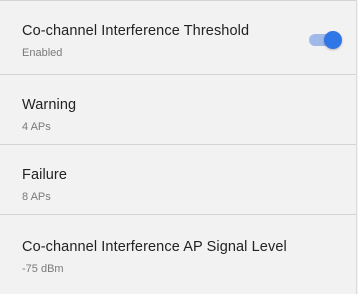  Describe the element at coordinates (49, 105) in the screenshot. I see `warning-title: Warning` at that location.